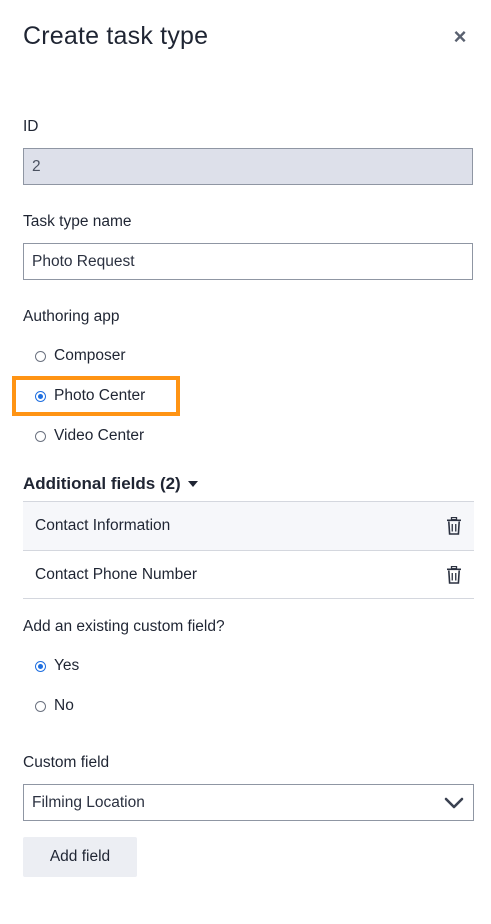 This screenshot has height=924, width=491. What do you see at coordinates (90, 355) in the screenshot?
I see `radio-label: Composer` at bounding box center [90, 355].